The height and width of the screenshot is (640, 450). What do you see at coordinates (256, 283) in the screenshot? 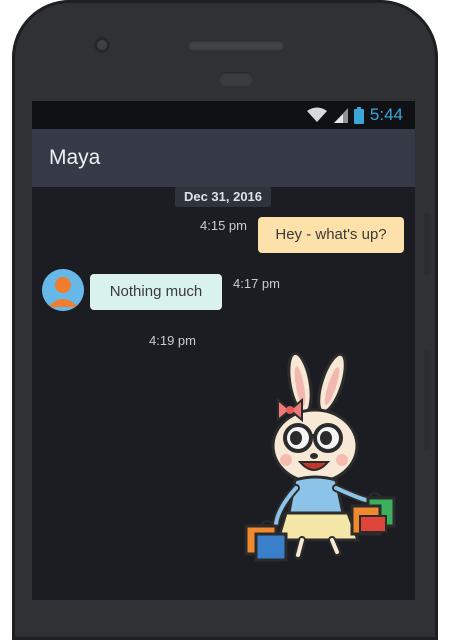
I see `message-time: 4:17 pm` at bounding box center [256, 283].